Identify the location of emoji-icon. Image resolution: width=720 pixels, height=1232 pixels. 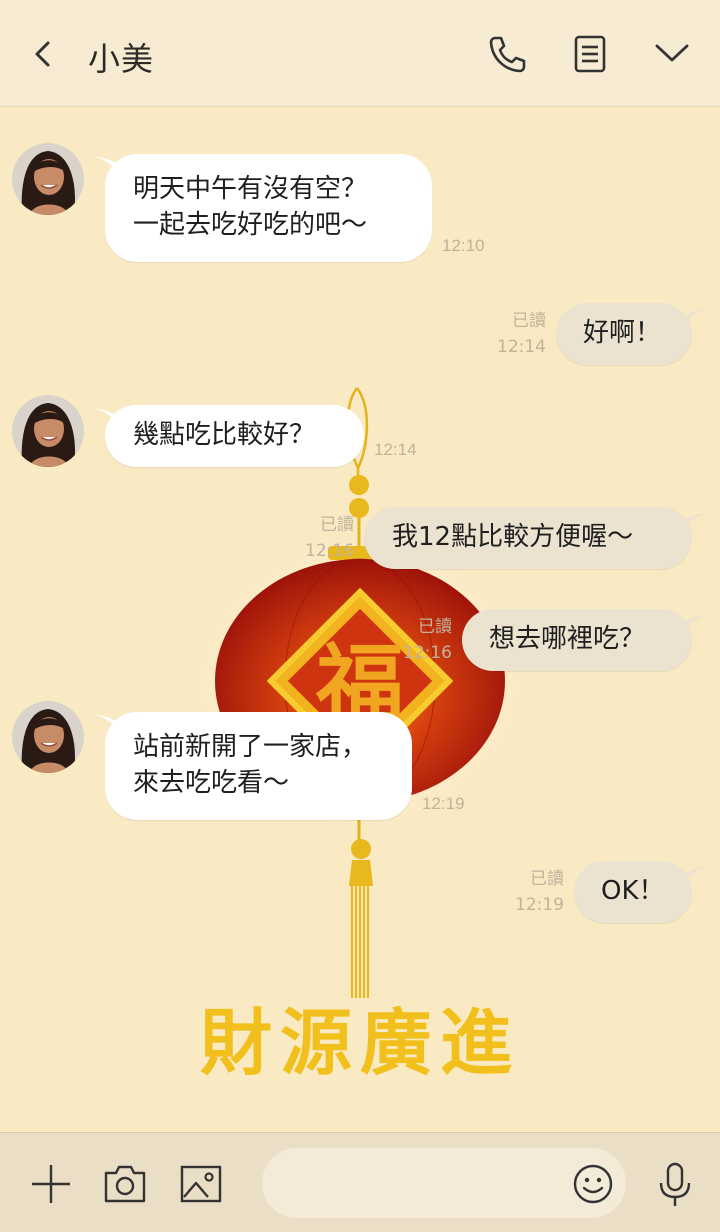
(593, 1184).